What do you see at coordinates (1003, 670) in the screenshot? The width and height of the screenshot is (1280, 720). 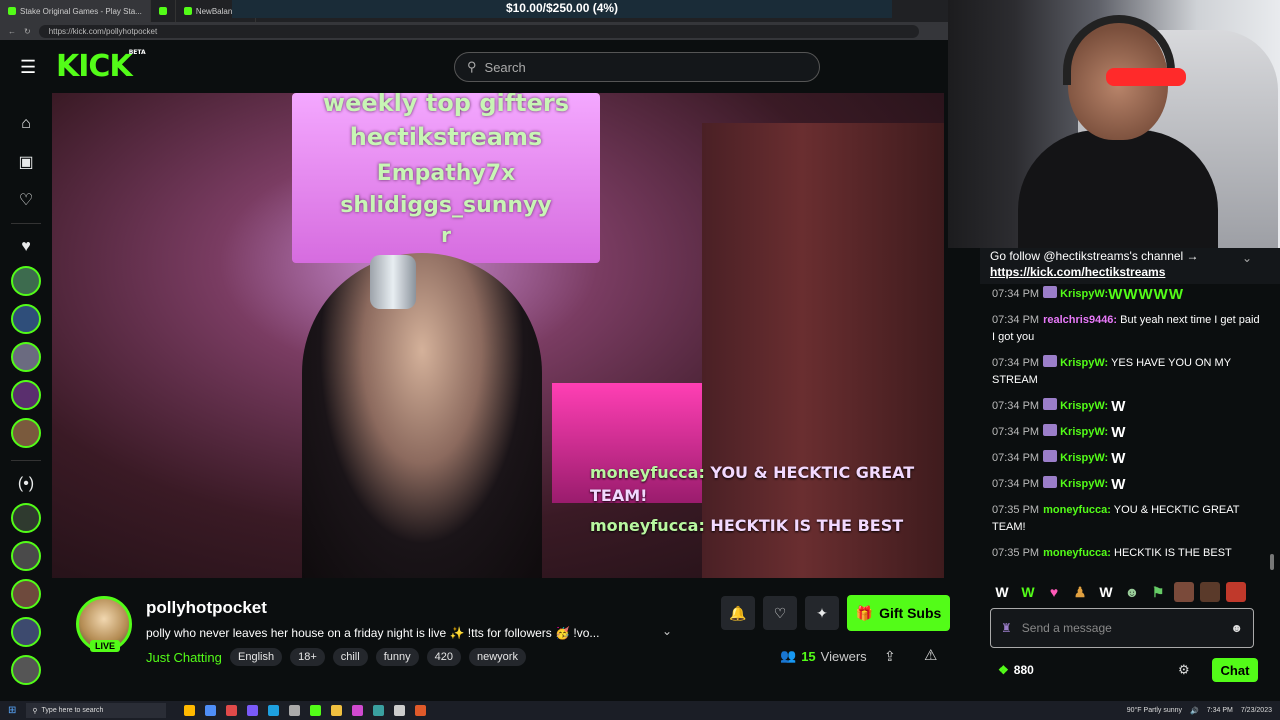 I see `points-icon: ❖` at bounding box center [1003, 670].